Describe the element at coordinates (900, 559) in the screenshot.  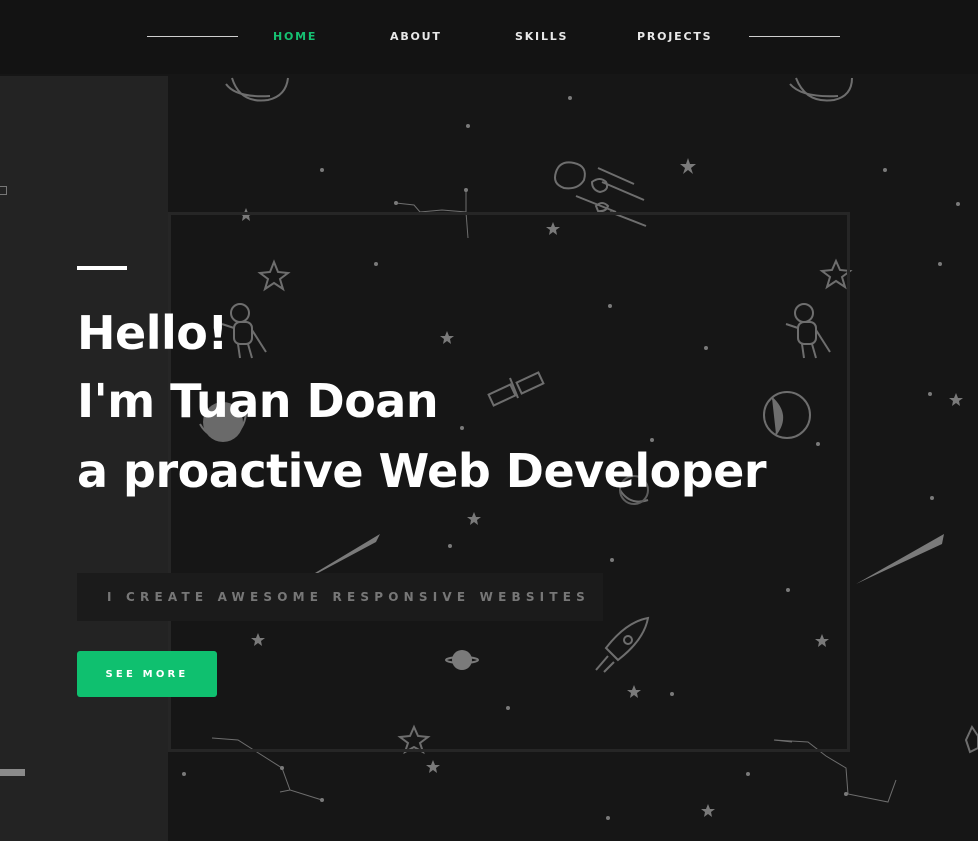
I see `comet-icon` at that location.